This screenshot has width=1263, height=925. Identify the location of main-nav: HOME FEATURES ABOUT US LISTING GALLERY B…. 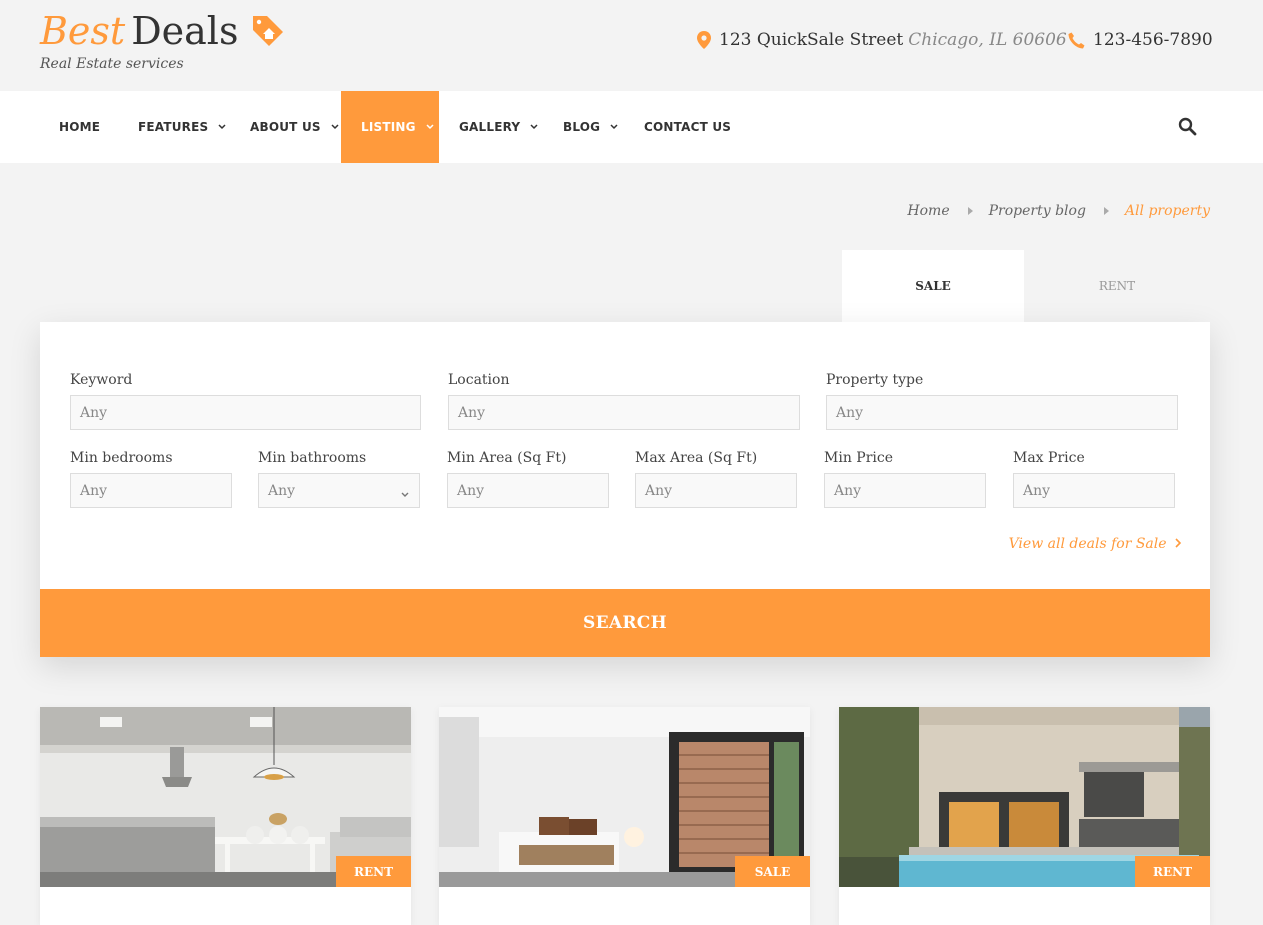
(631, 127).